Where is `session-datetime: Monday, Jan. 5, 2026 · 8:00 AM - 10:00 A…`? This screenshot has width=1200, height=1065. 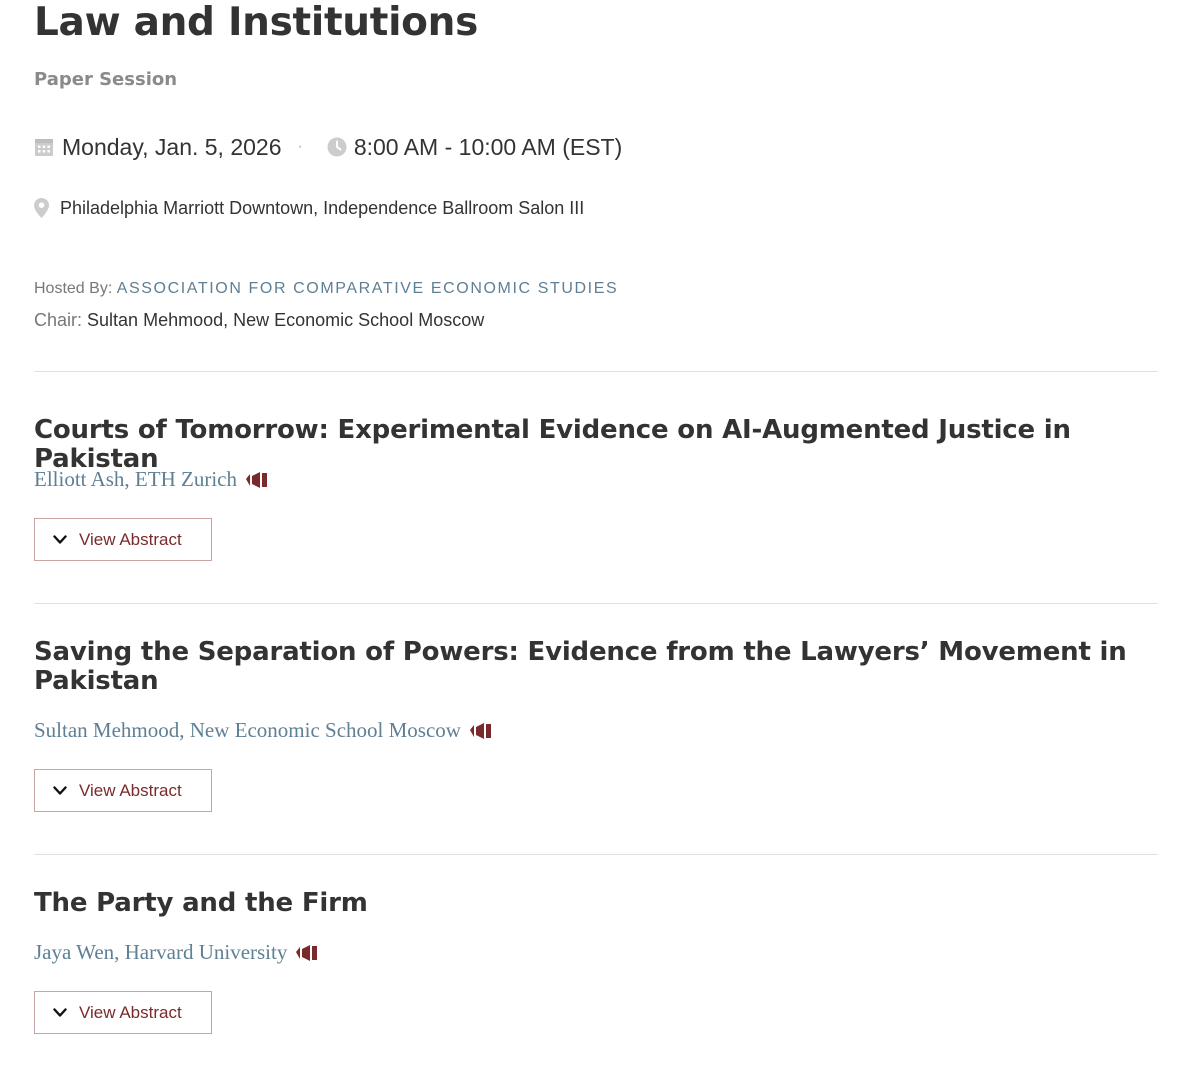 session-datetime: Monday, Jan. 5, 2026 · 8:00 AM - 10:00 A… is located at coordinates (328, 147).